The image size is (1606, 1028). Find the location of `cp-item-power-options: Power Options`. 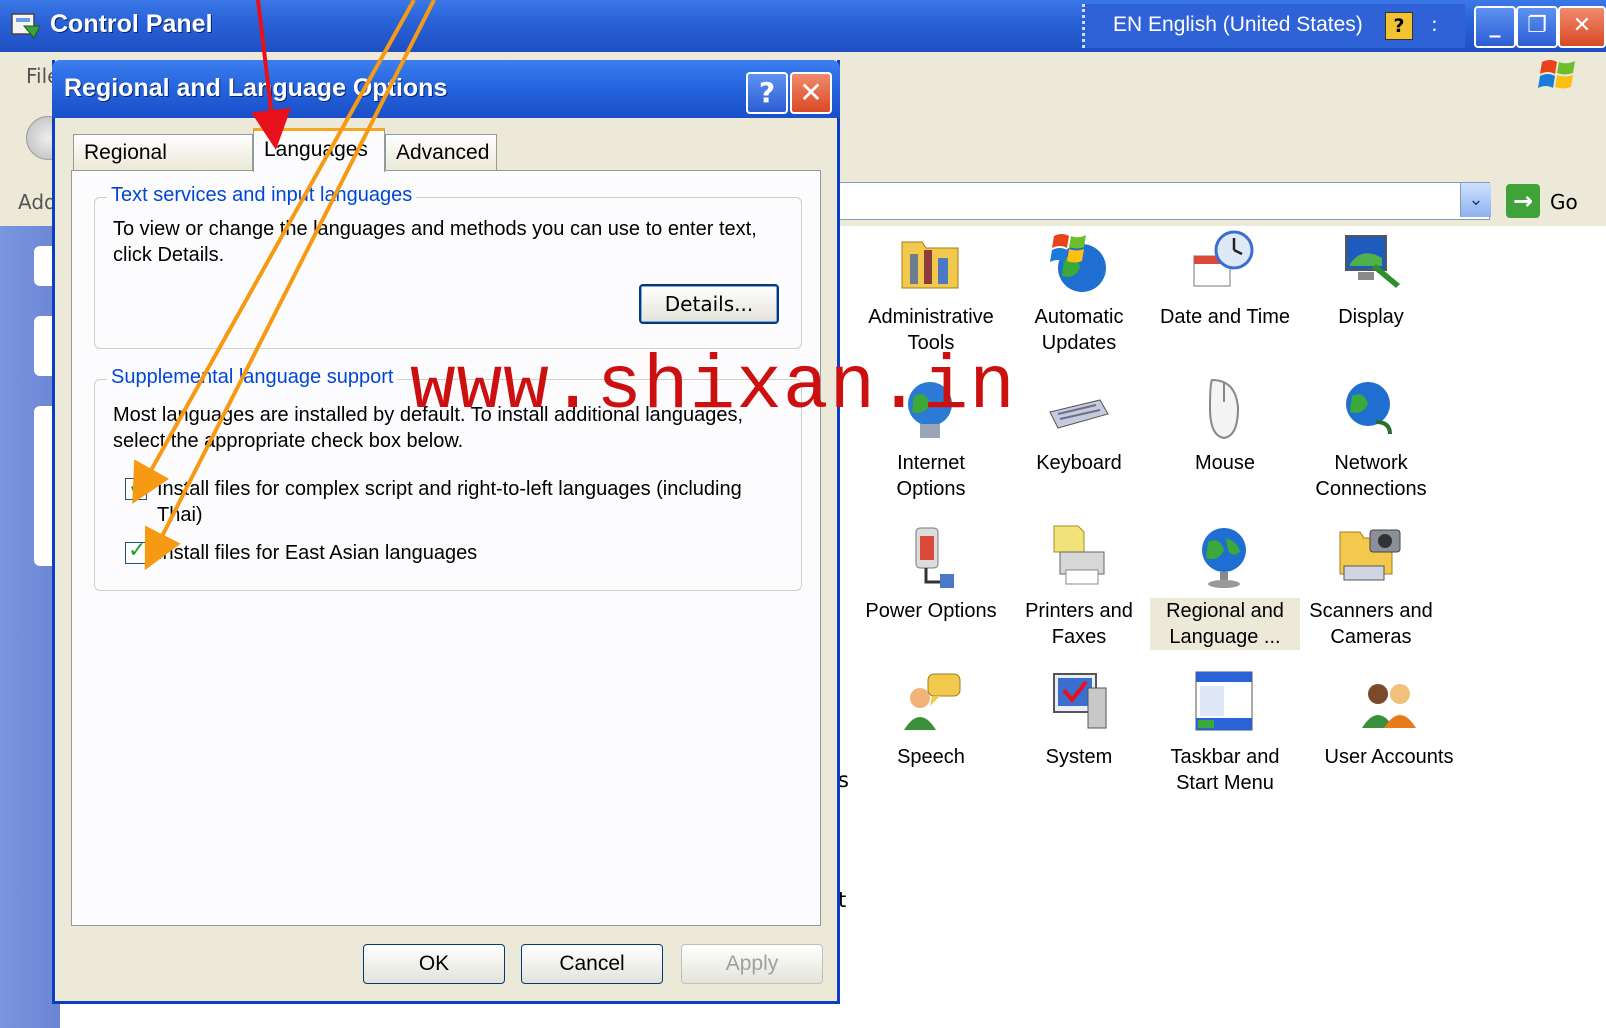

cp-item-power-options: Power Options is located at coordinates (931, 573).